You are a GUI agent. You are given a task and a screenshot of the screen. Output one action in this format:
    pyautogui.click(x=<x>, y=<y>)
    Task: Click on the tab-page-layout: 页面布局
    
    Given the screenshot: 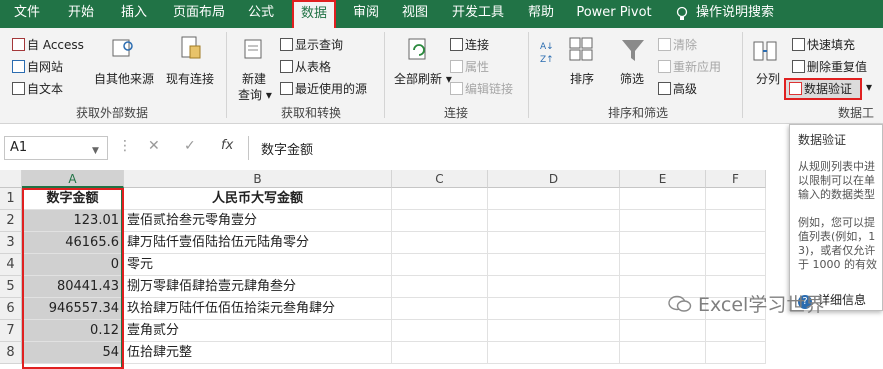 What is the action you would take?
    pyautogui.click(x=199, y=14)
    